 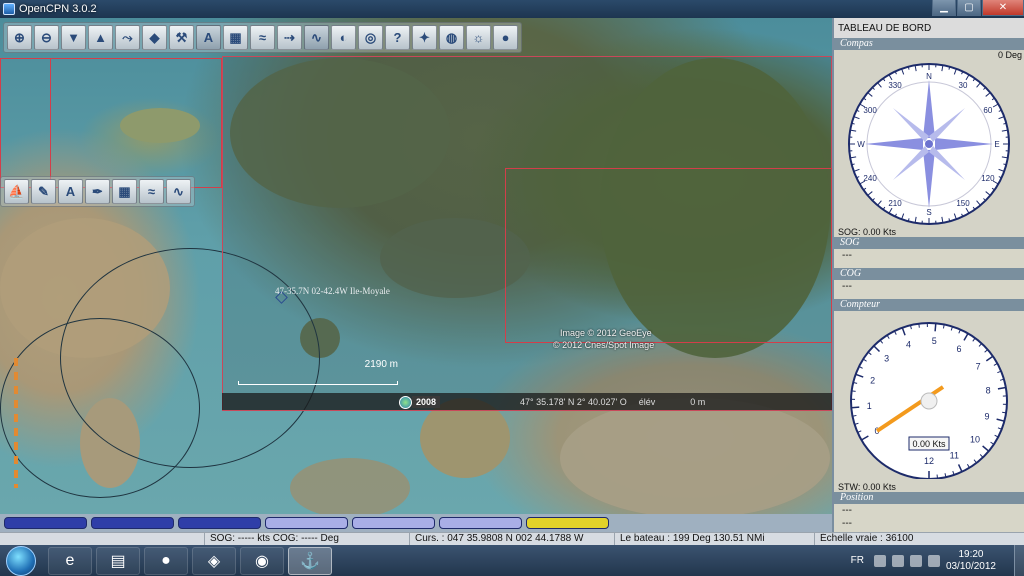 I want to click on speed-scale-label: 6, so click(x=958, y=349).